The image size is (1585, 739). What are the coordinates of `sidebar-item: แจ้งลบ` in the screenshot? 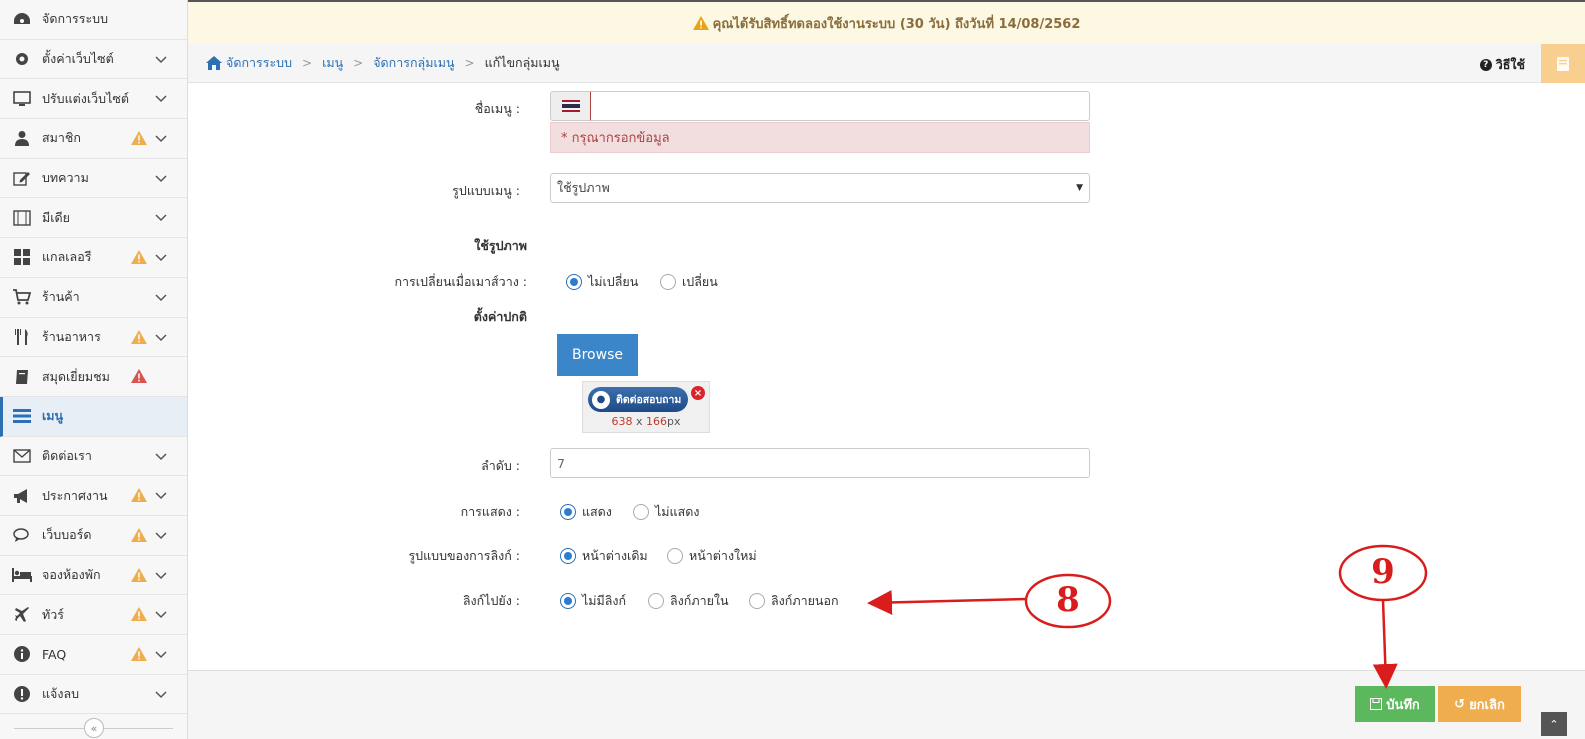 It's located at (93, 695).